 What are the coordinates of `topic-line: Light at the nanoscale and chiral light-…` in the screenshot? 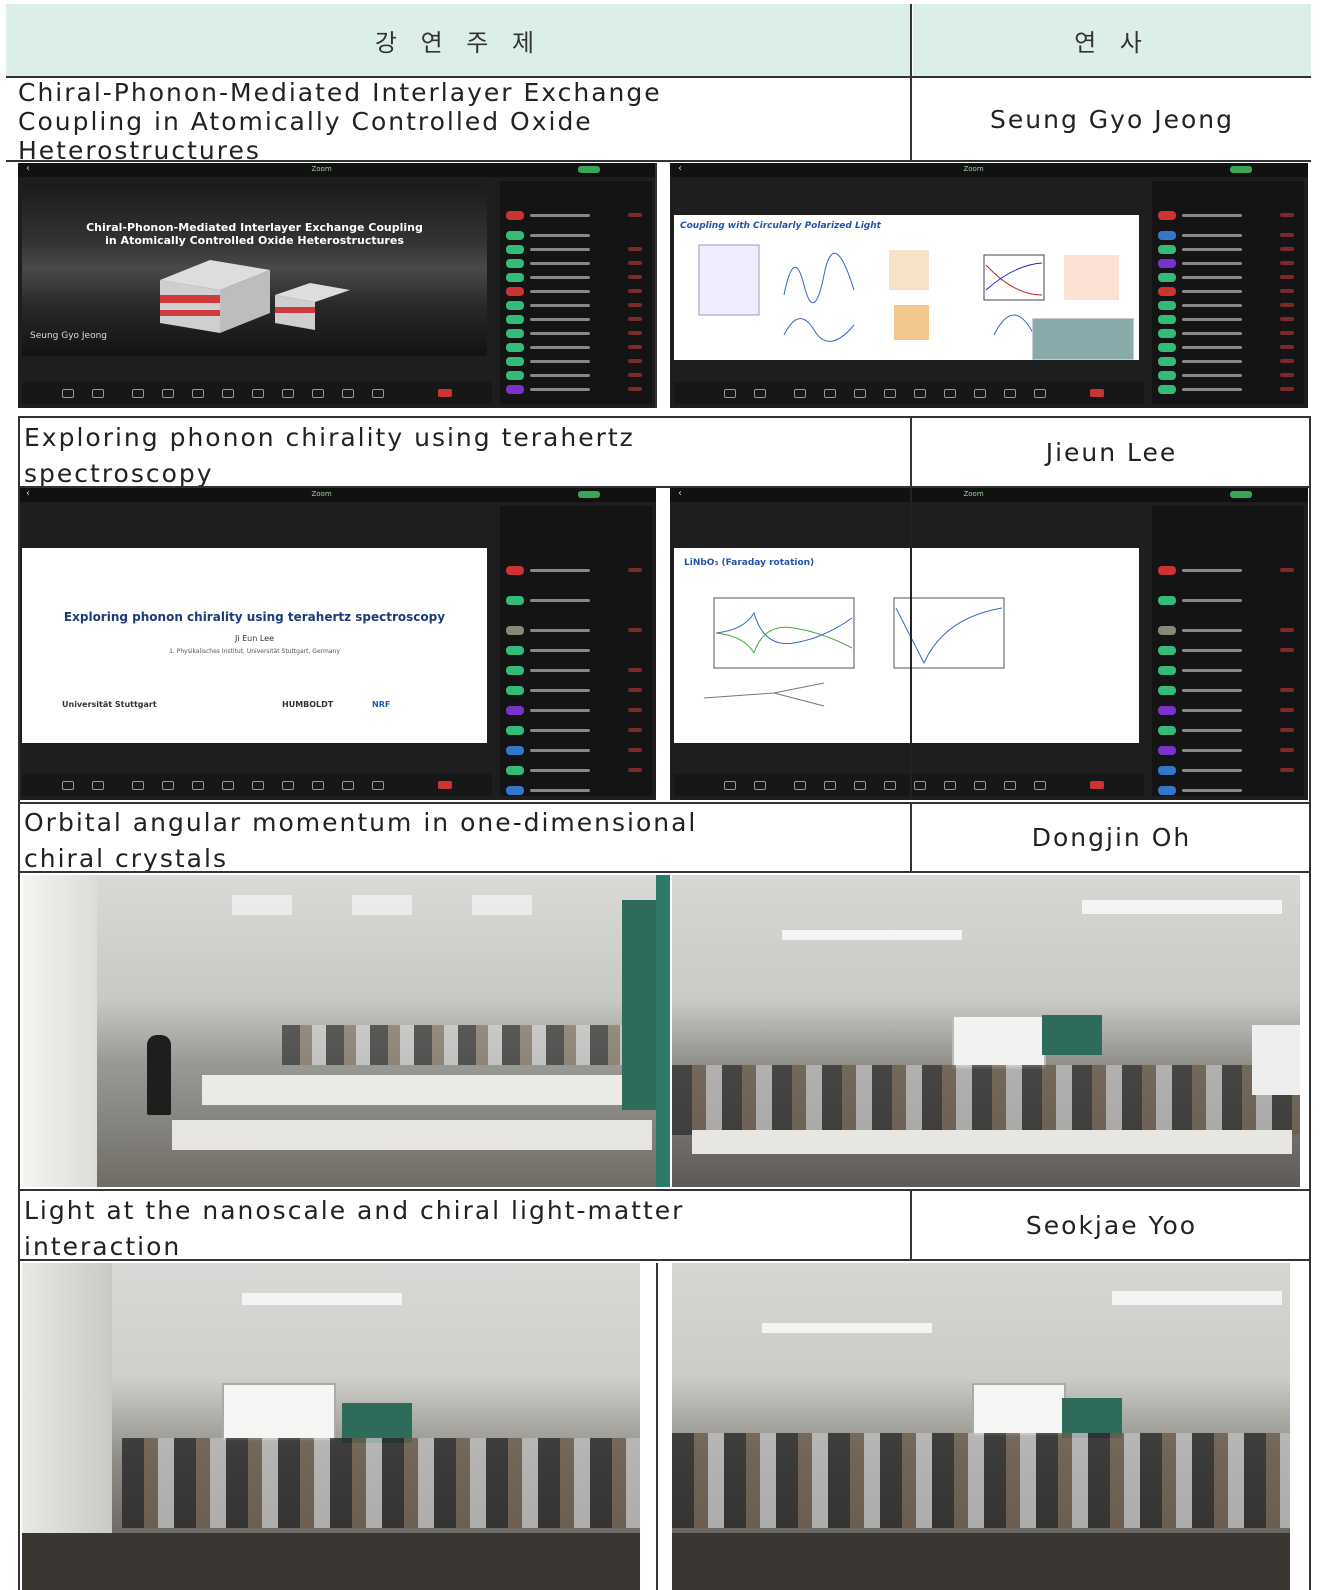 It's located at (354, 1210).